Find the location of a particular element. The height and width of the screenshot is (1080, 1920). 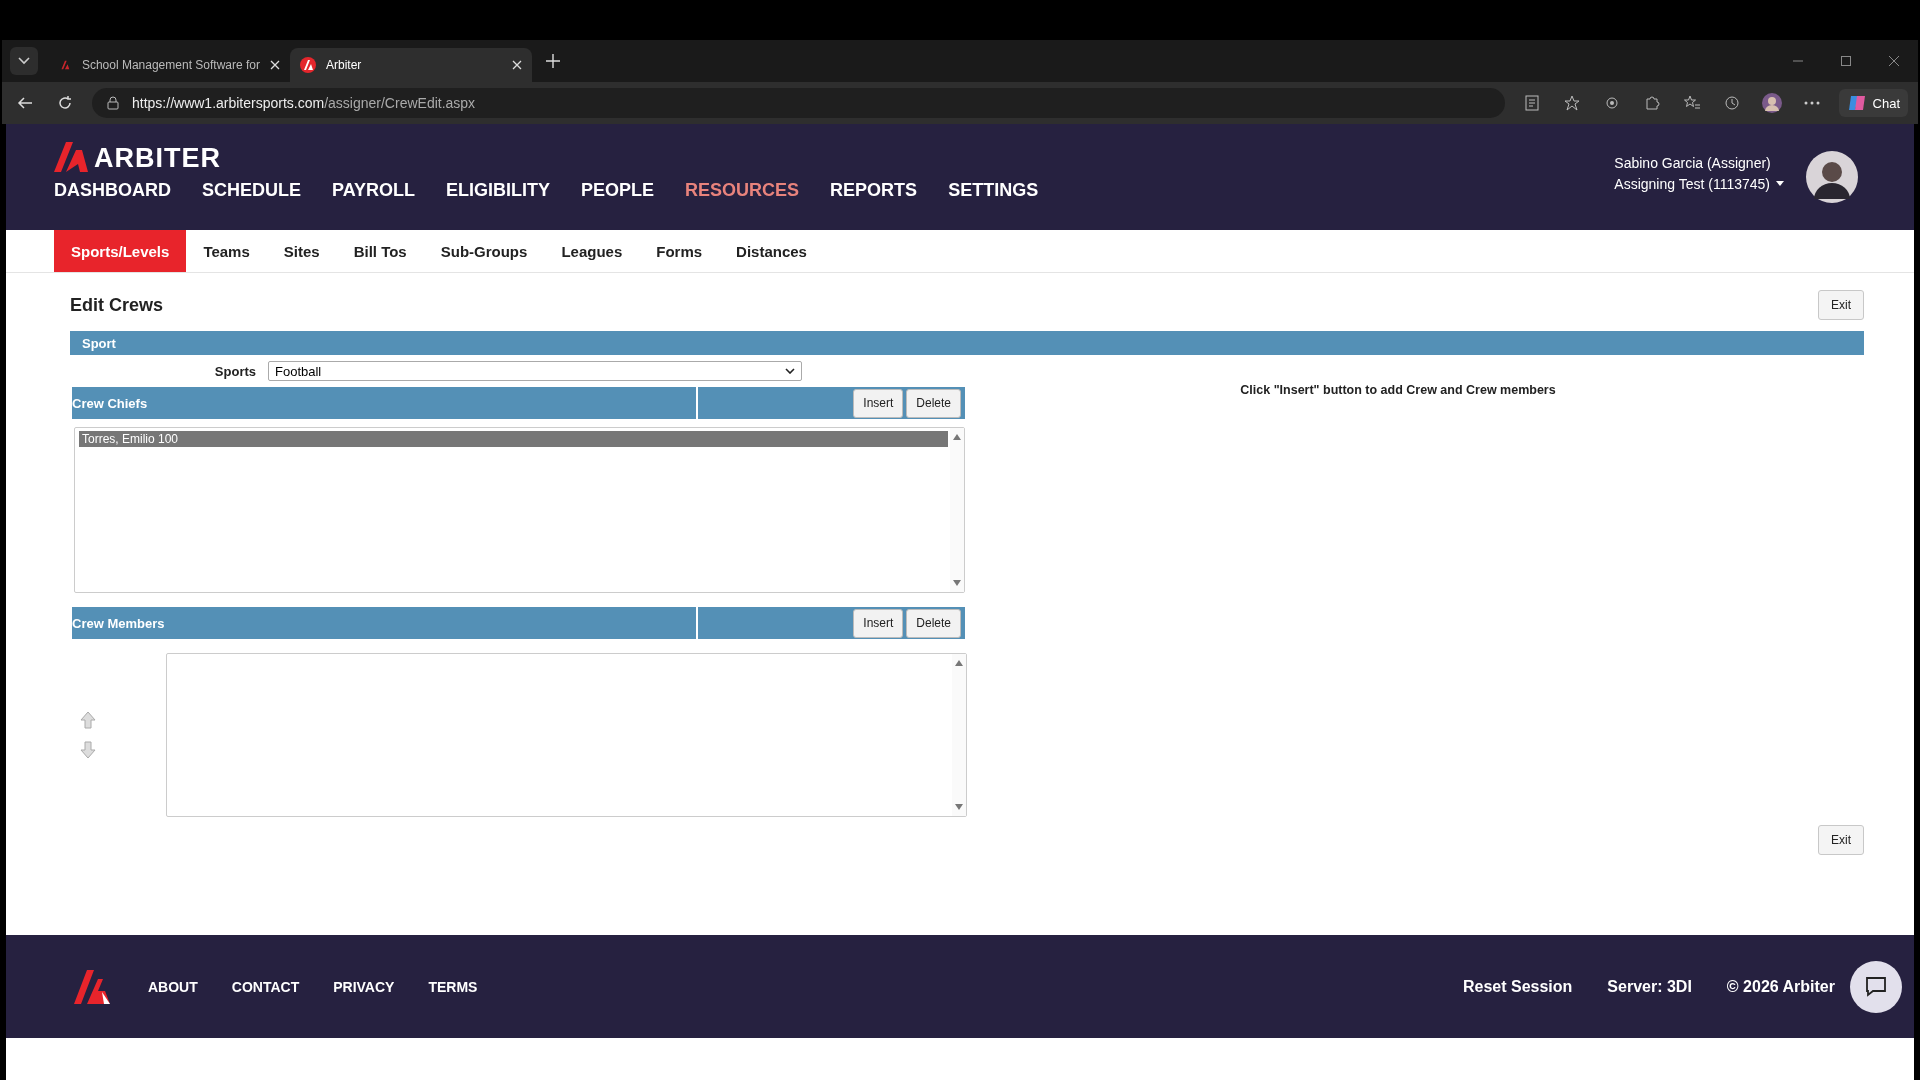

chevron-icon is located at coordinates (790, 371).